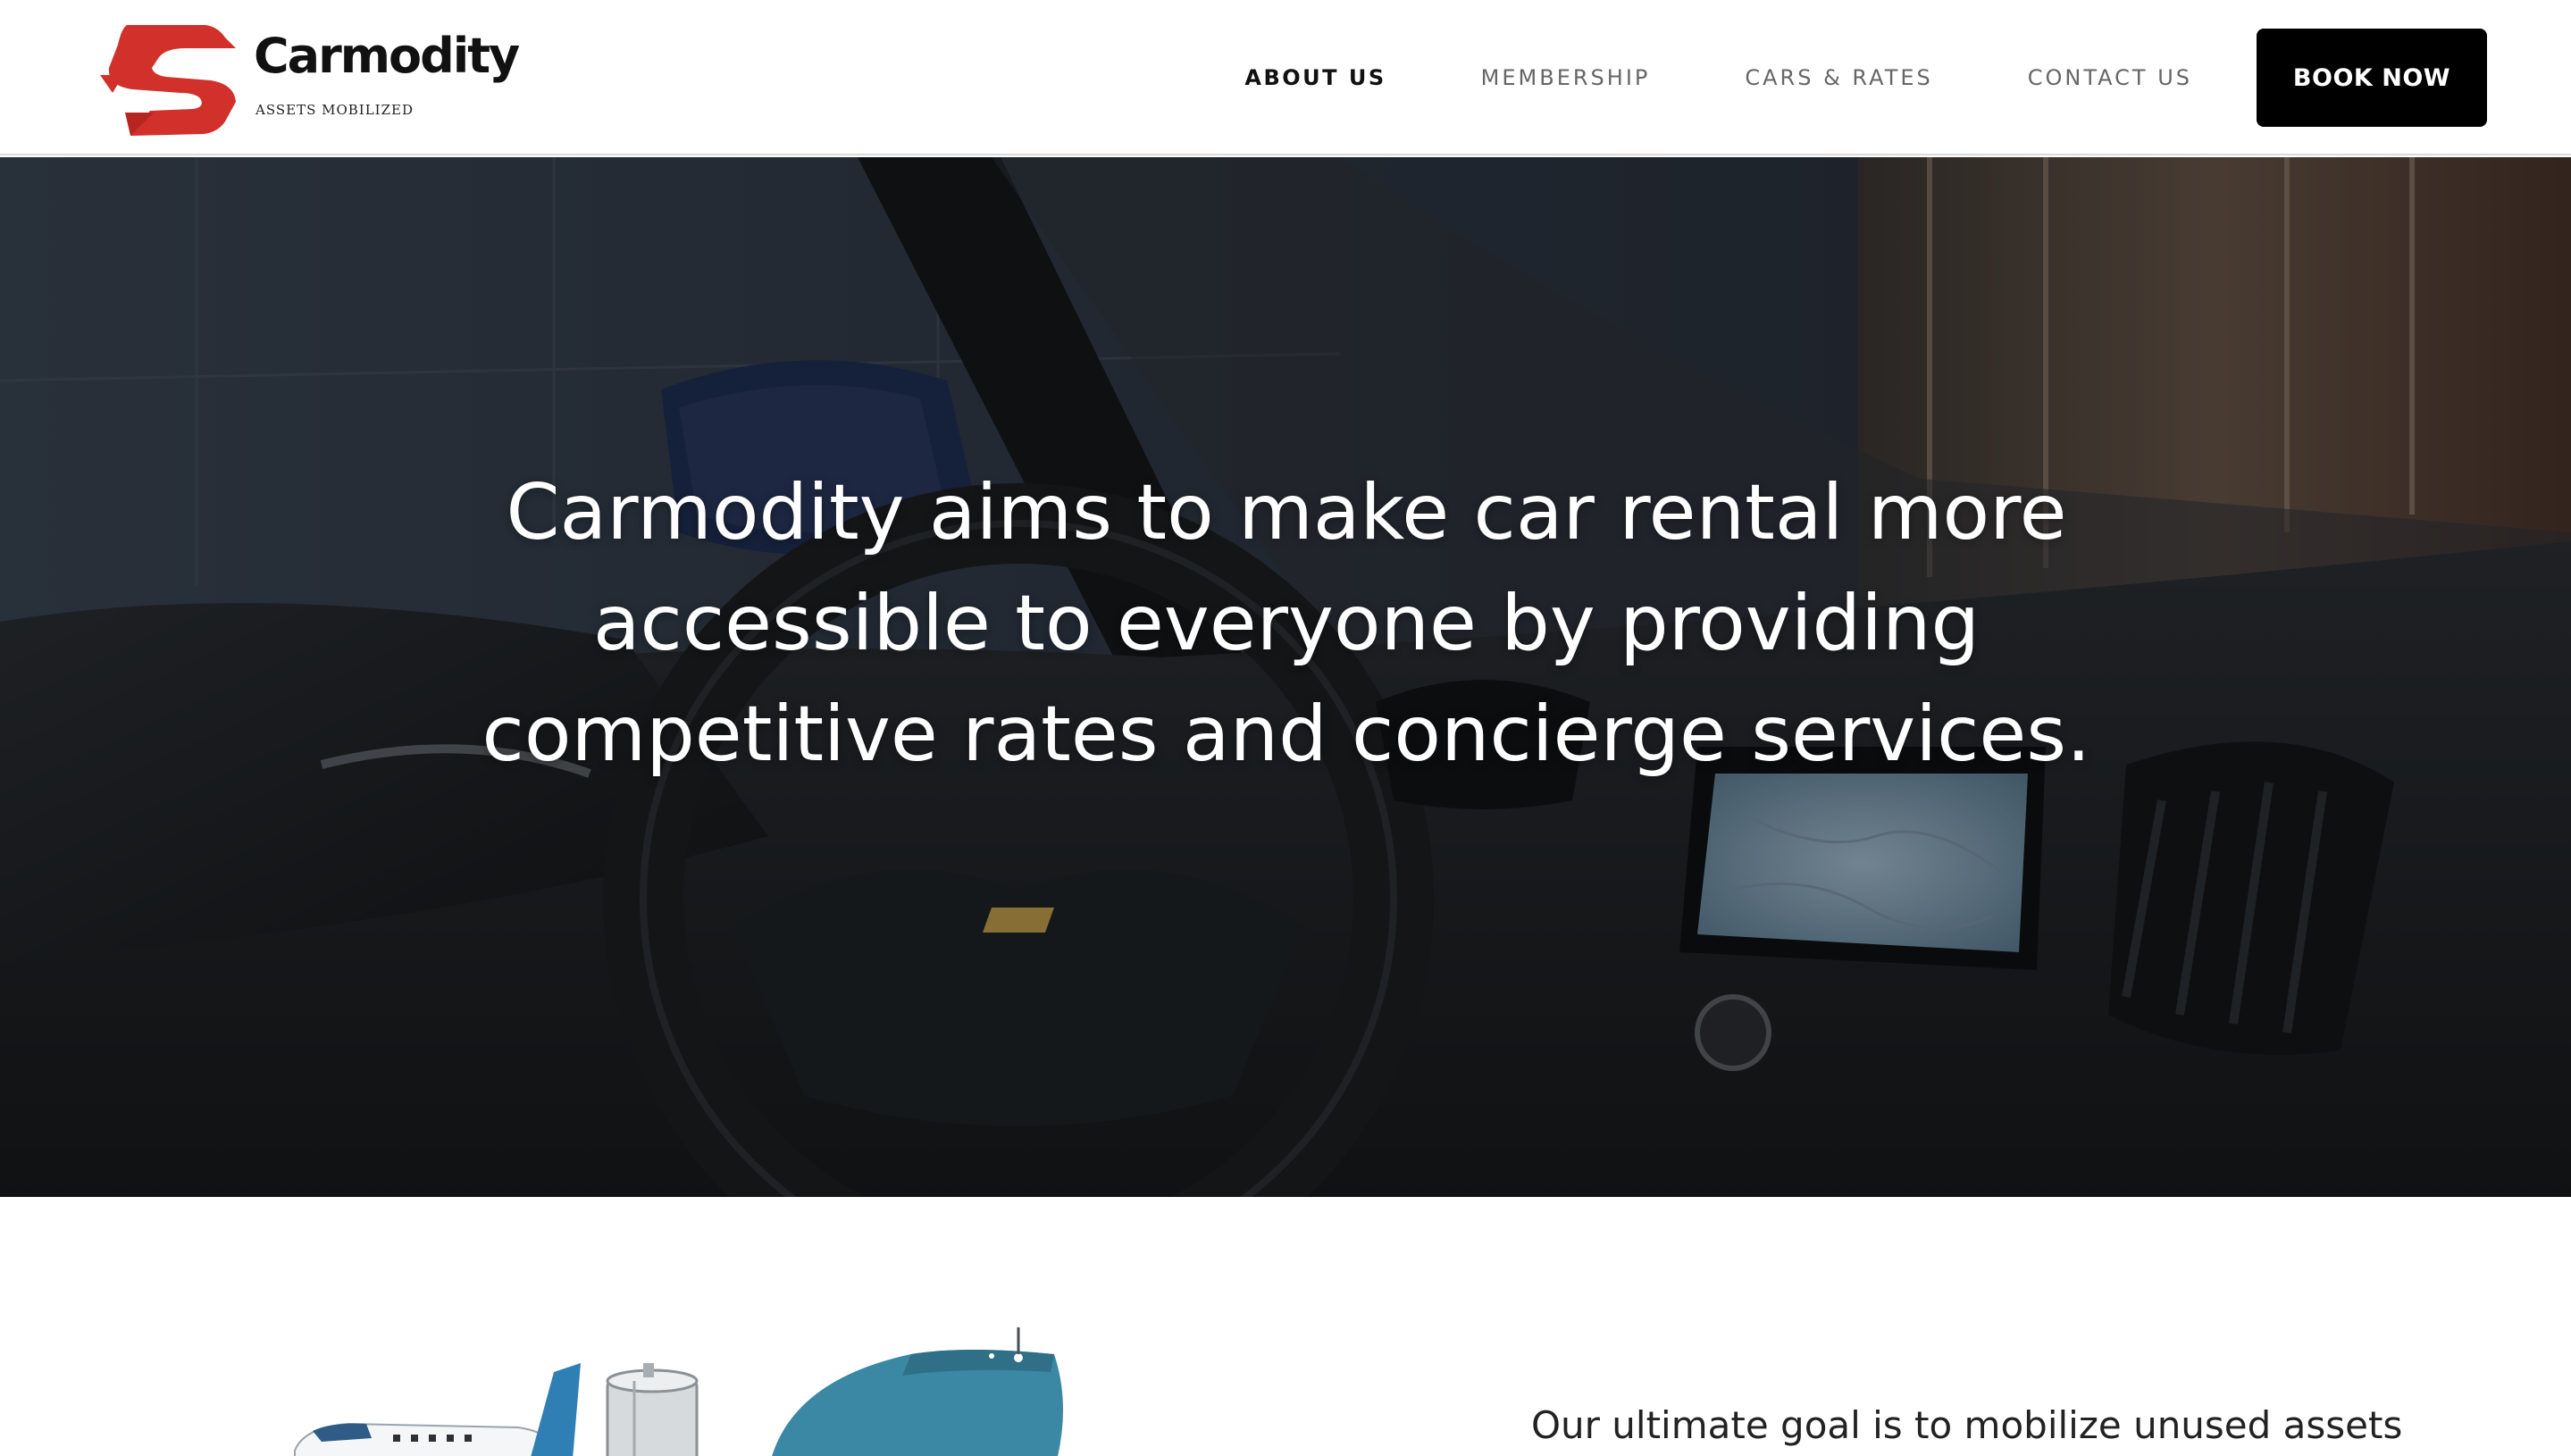 The height and width of the screenshot is (1456, 2571). I want to click on ship-icon, so click(917, 1391).